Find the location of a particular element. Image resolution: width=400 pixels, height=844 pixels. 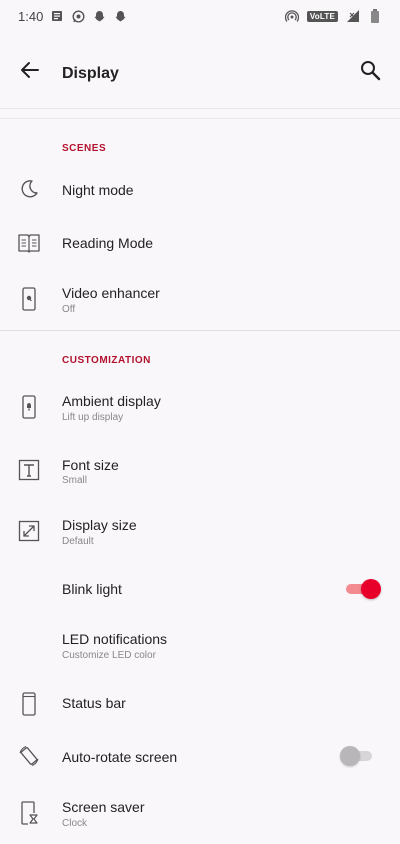

status-bar: 1:40 VoLTE is located at coordinates (200, 16).